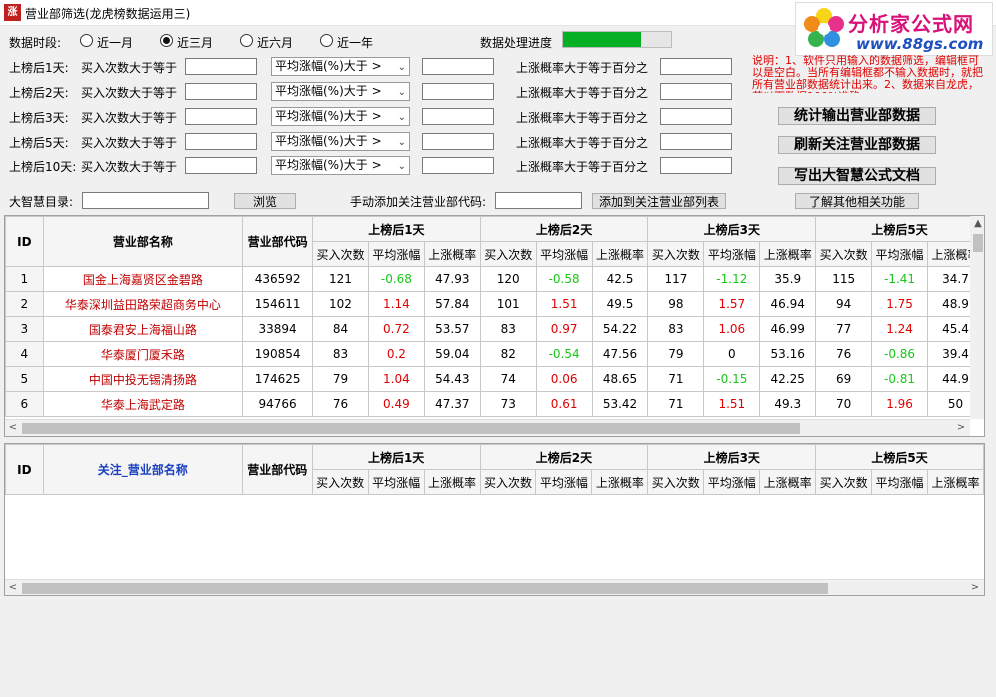 This screenshot has height=697, width=996. I want to click on radio-6month, so click(246, 40).